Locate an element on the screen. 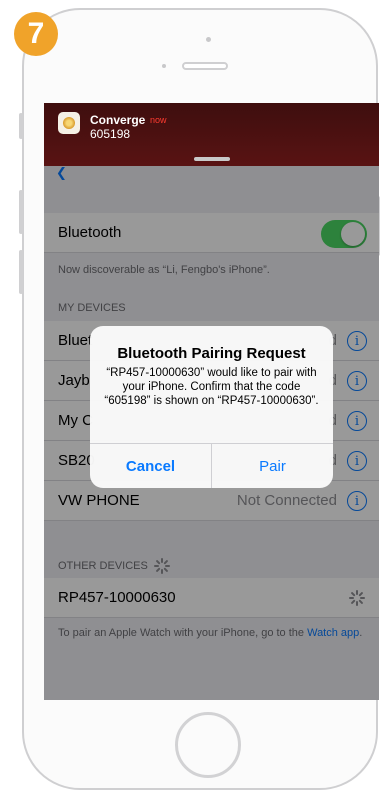  proximity-sensor is located at coordinates (164, 66).